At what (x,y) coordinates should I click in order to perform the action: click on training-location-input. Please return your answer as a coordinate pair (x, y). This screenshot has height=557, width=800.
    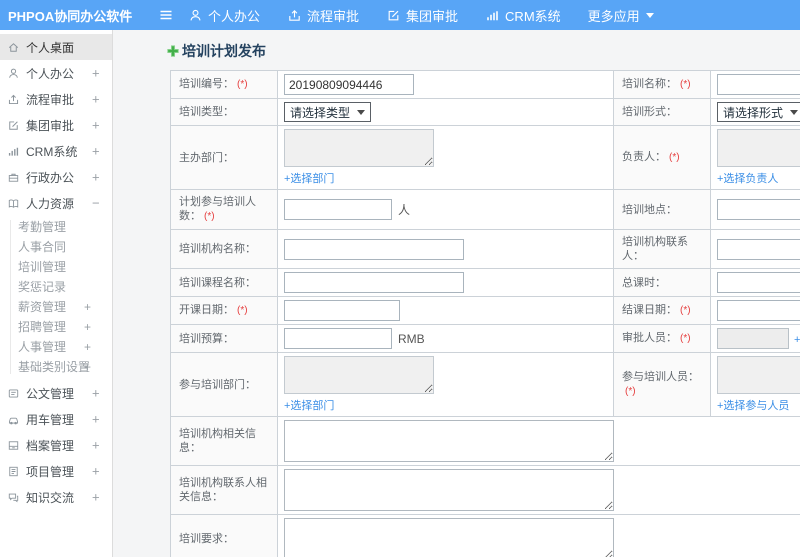
    Looking at the image, I should click on (758, 209).